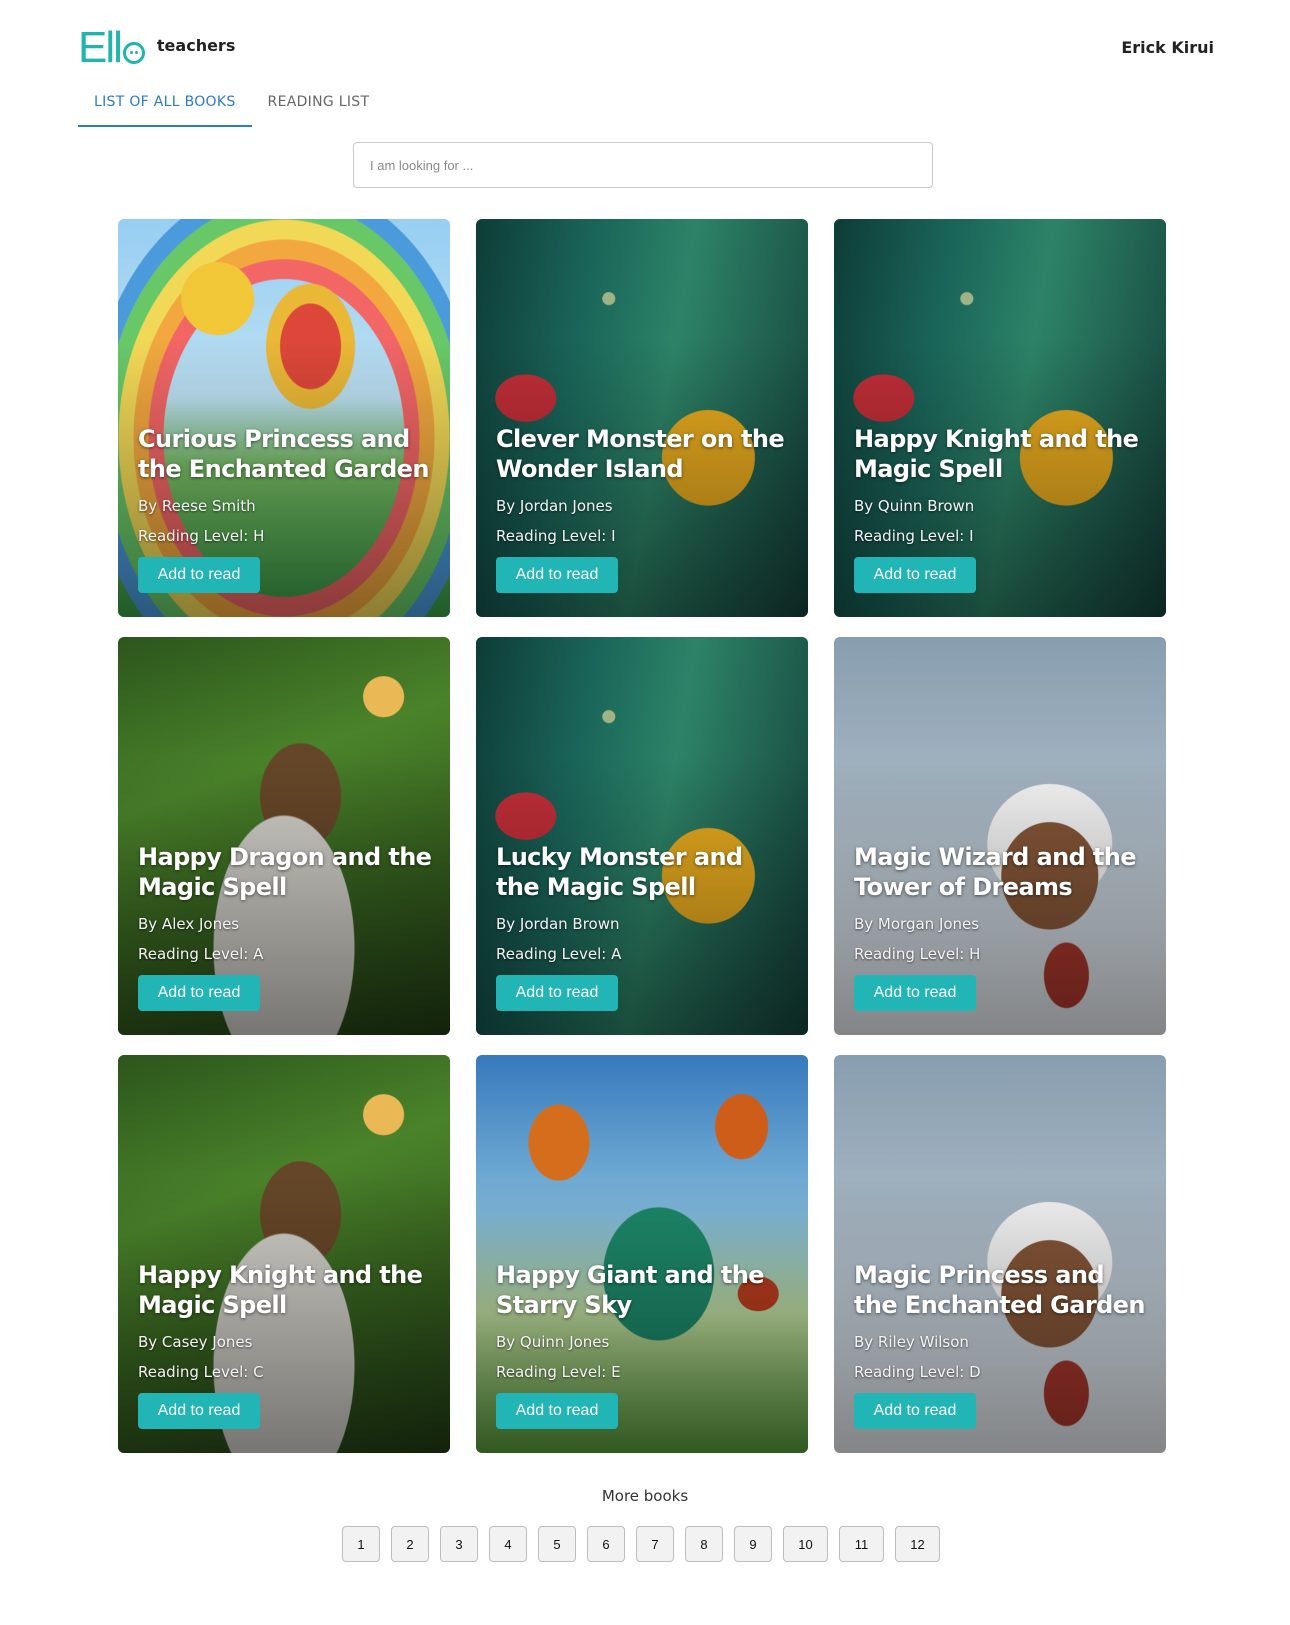 This screenshot has height=1625, width=1290. What do you see at coordinates (645, 1496) in the screenshot?
I see `more-books-label: More books` at bounding box center [645, 1496].